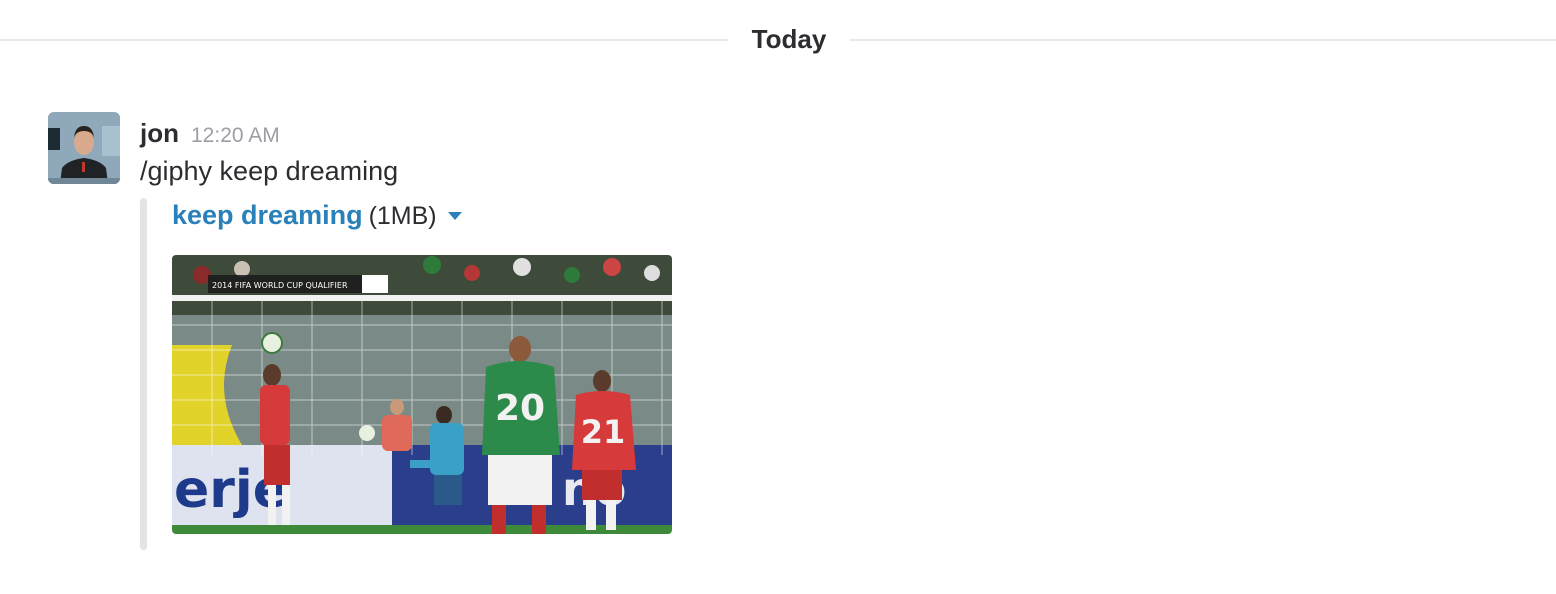 The image size is (1556, 594). Describe the element at coordinates (235, 135) in the screenshot. I see `message-timestamp: 12:20 AM` at that location.